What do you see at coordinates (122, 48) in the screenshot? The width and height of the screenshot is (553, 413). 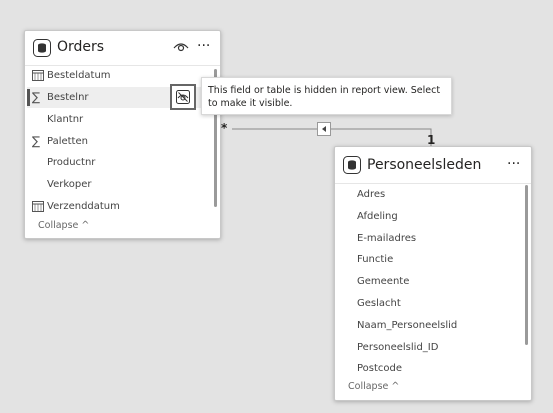 I see `orders-header: Orders ···` at bounding box center [122, 48].